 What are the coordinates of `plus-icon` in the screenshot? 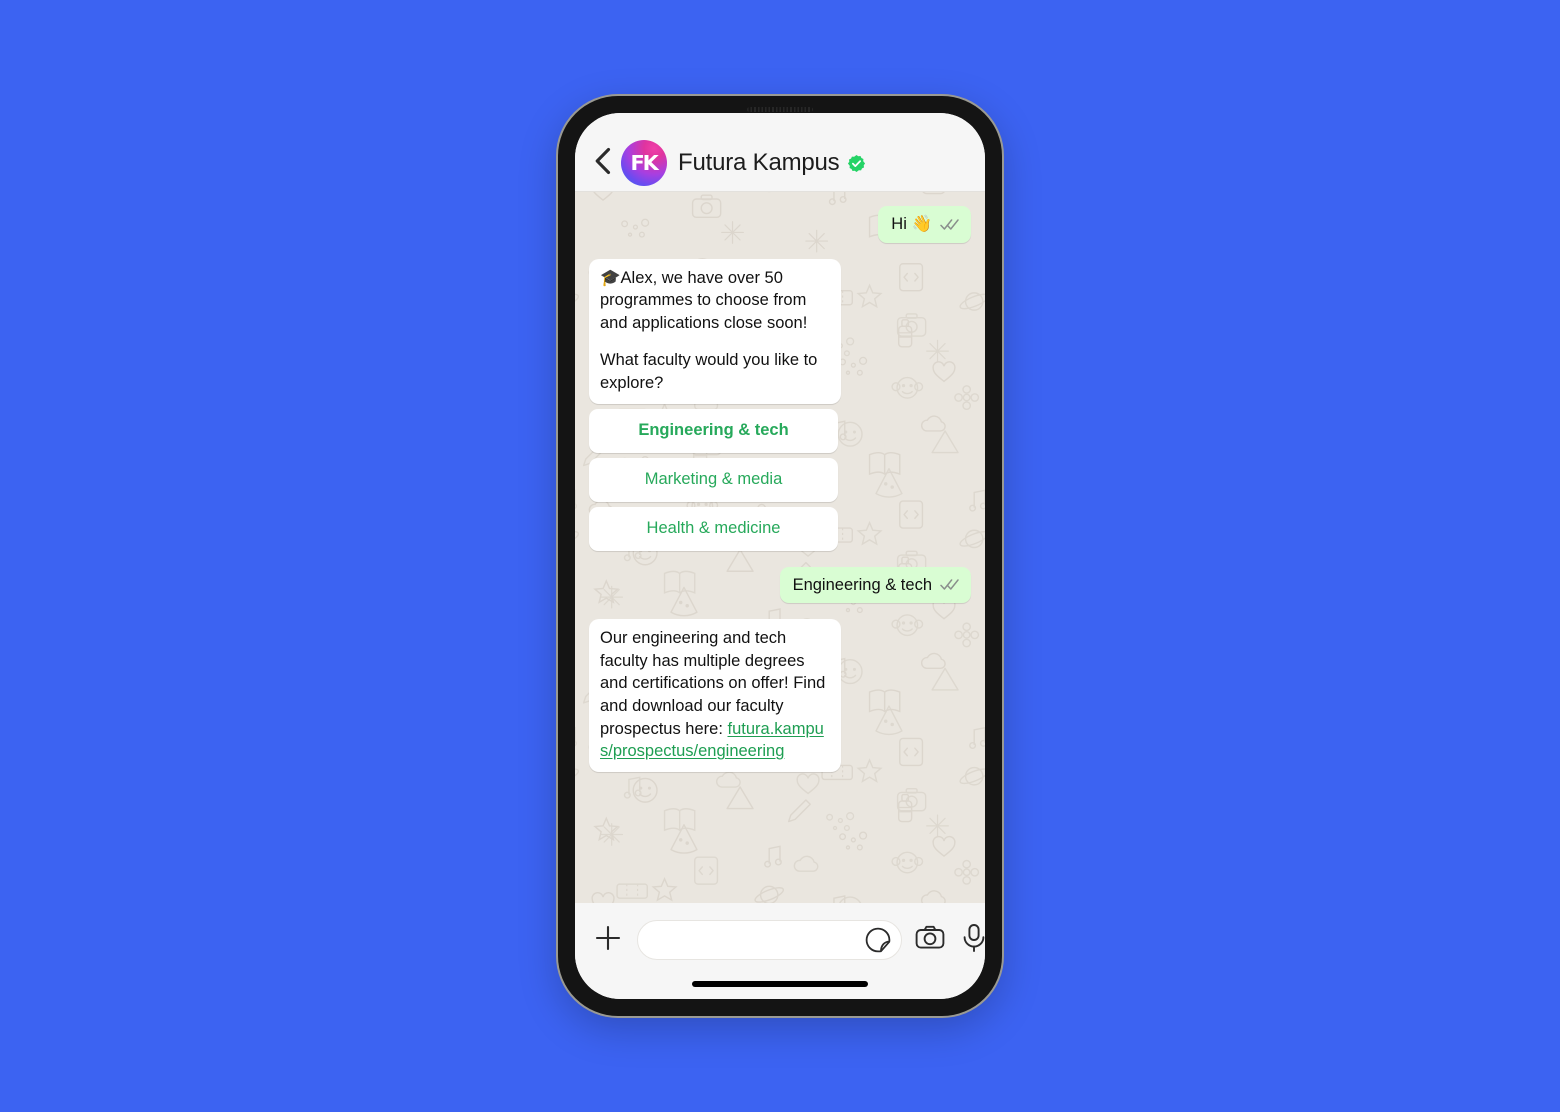 It's located at (608, 940).